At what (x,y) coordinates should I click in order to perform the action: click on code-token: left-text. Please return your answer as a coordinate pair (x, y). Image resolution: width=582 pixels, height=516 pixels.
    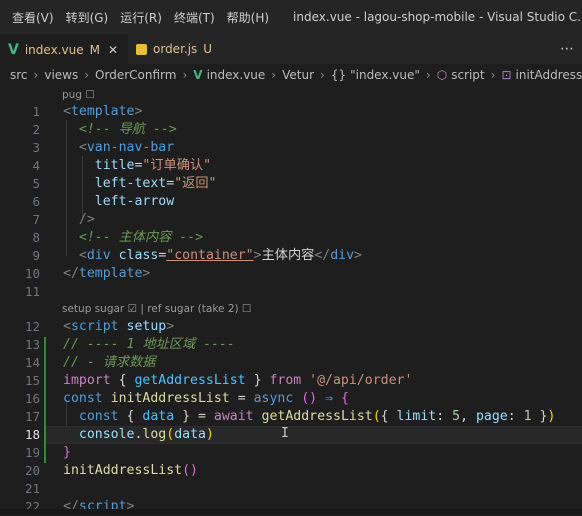
    Looking at the image, I should click on (130, 183).